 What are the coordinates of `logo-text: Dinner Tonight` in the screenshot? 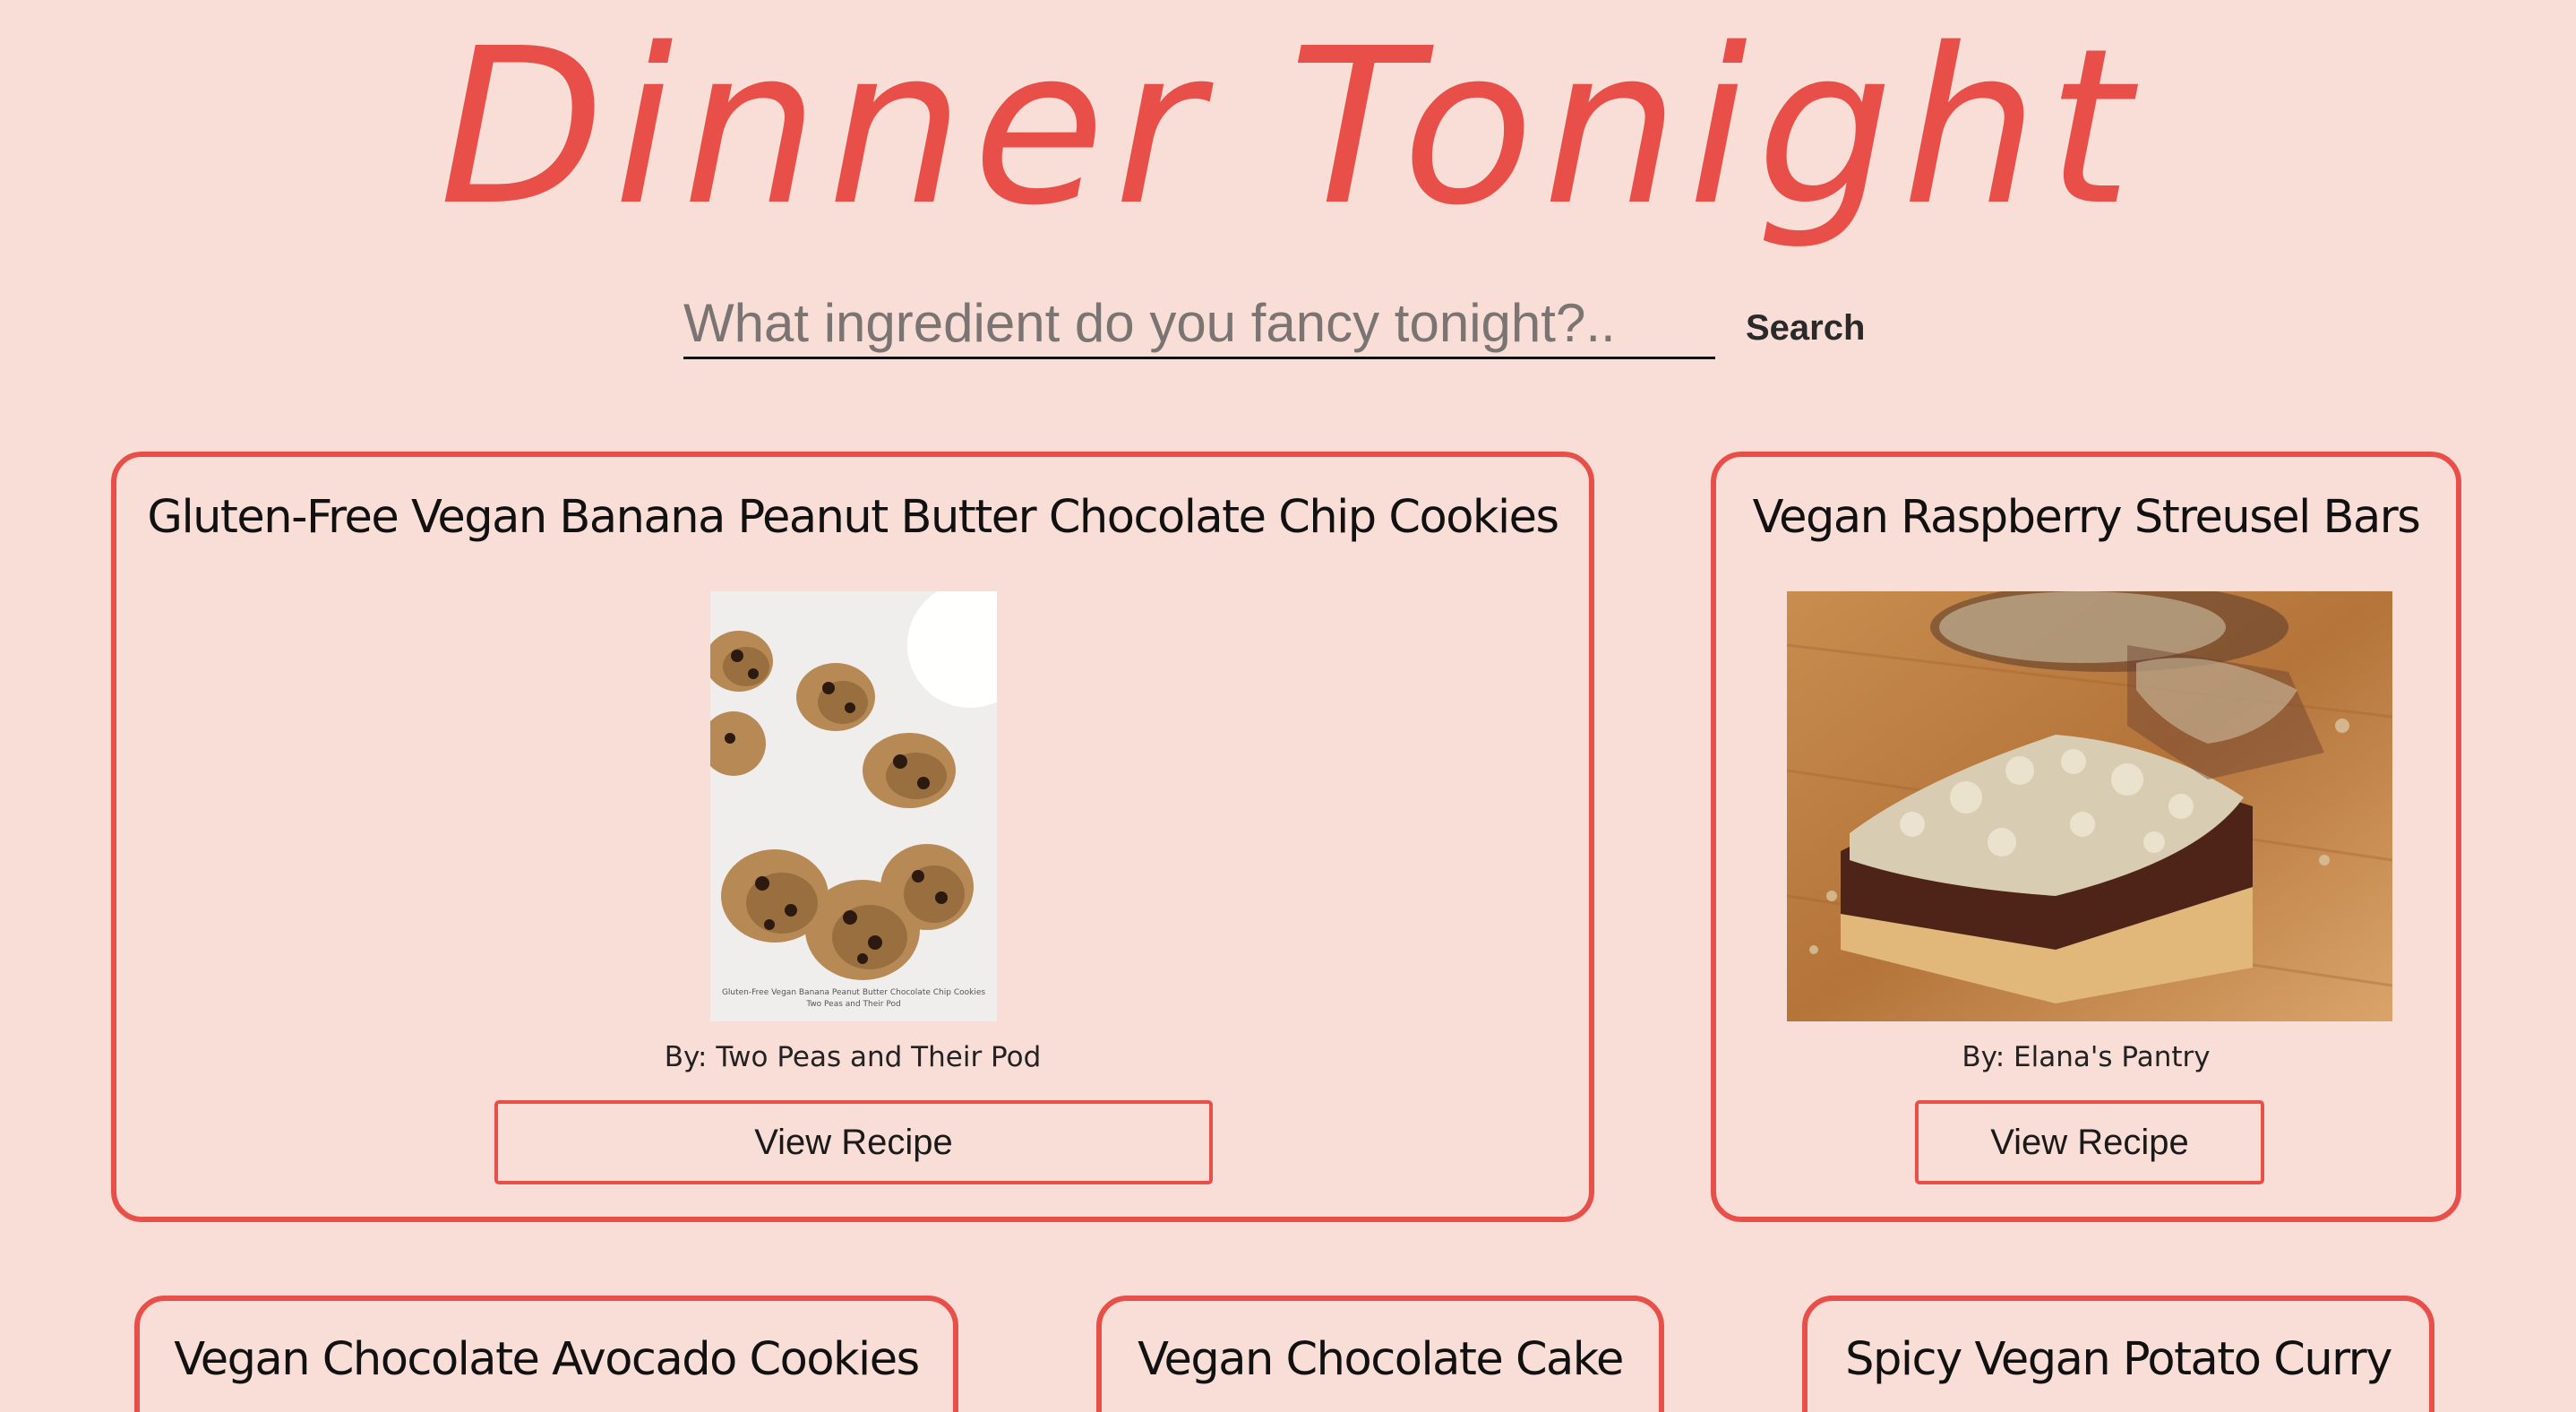 It's located at (1289, 127).